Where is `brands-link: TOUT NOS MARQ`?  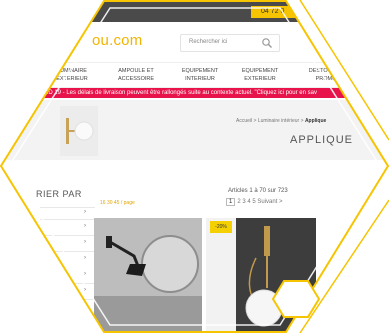
brands-link: TOUT NOS MARQ is located at coordinates (320, 42).